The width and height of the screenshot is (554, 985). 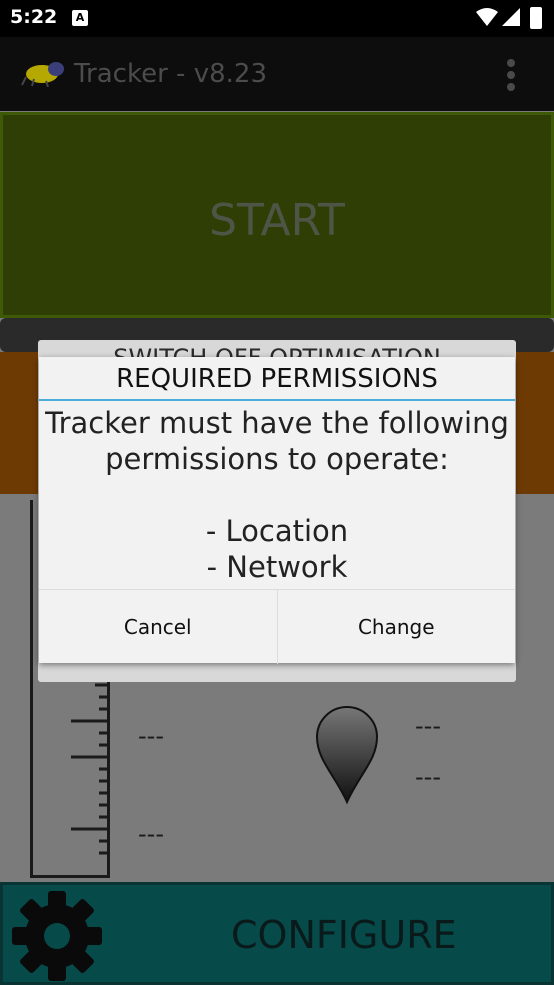 I want to click on readout-right-top: ---, so click(x=428, y=726).